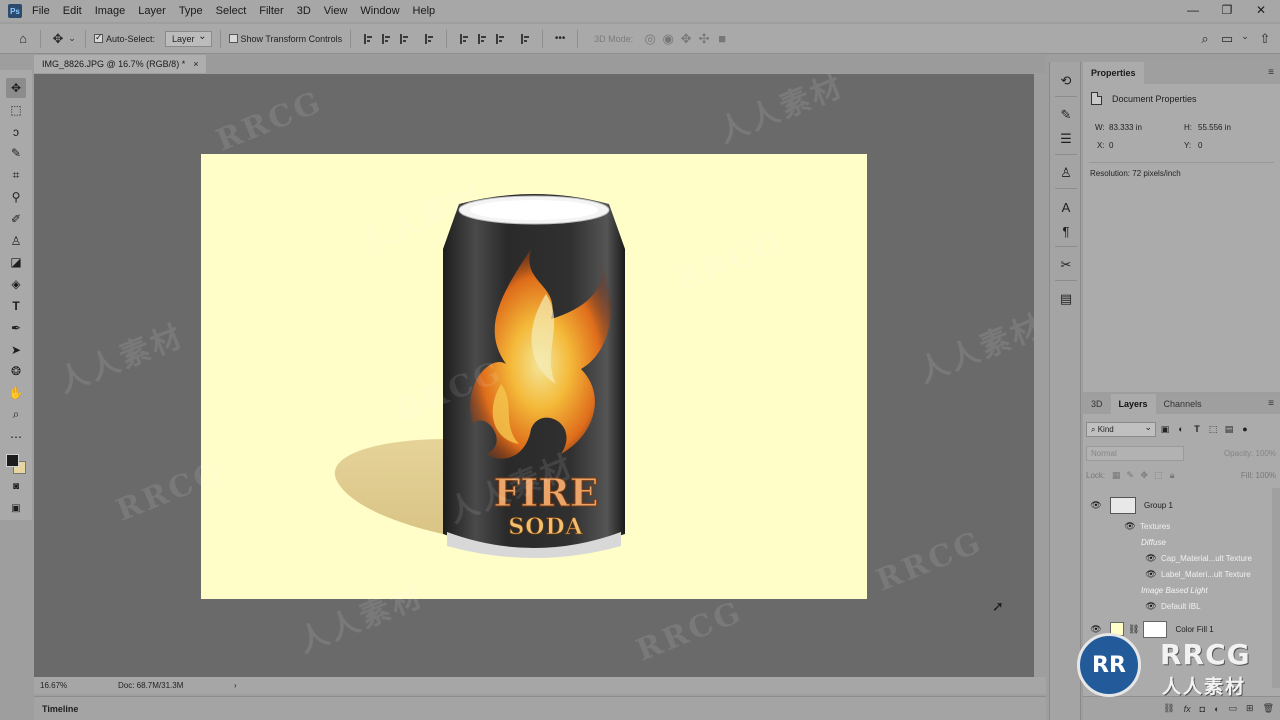 The image size is (1280, 720). Describe the element at coordinates (1097, 404) in the screenshot. I see `tab-3d: 3D` at that location.